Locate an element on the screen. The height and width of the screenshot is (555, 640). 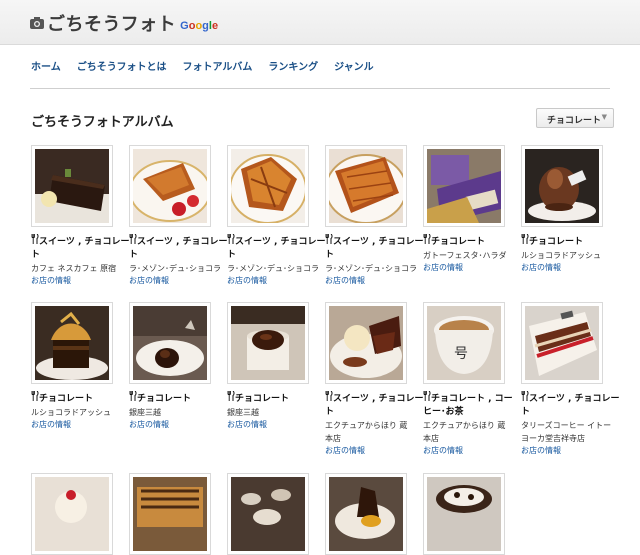
cake-photo is located at coordinates (72, 514).